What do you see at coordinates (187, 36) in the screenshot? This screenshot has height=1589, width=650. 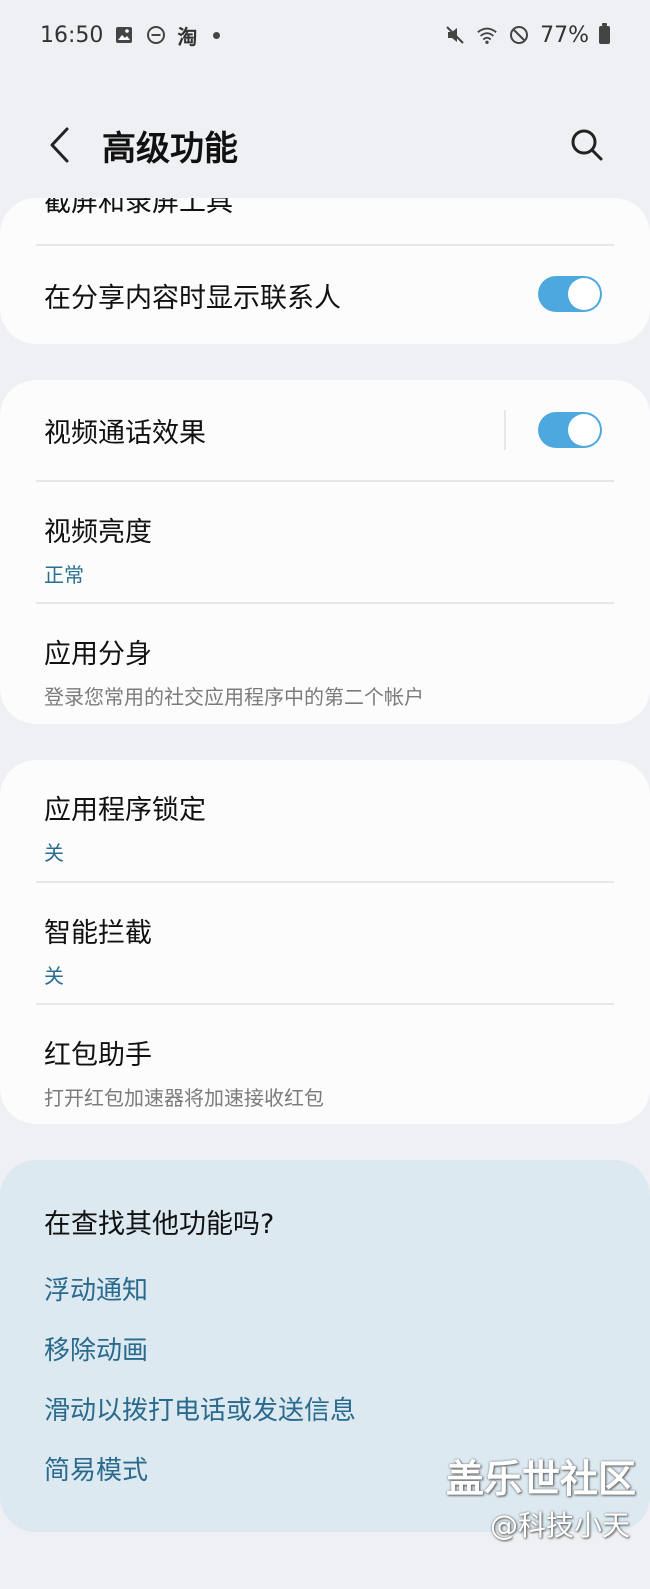 I see `taobao-icon: 淘` at bounding box center [187, 36].